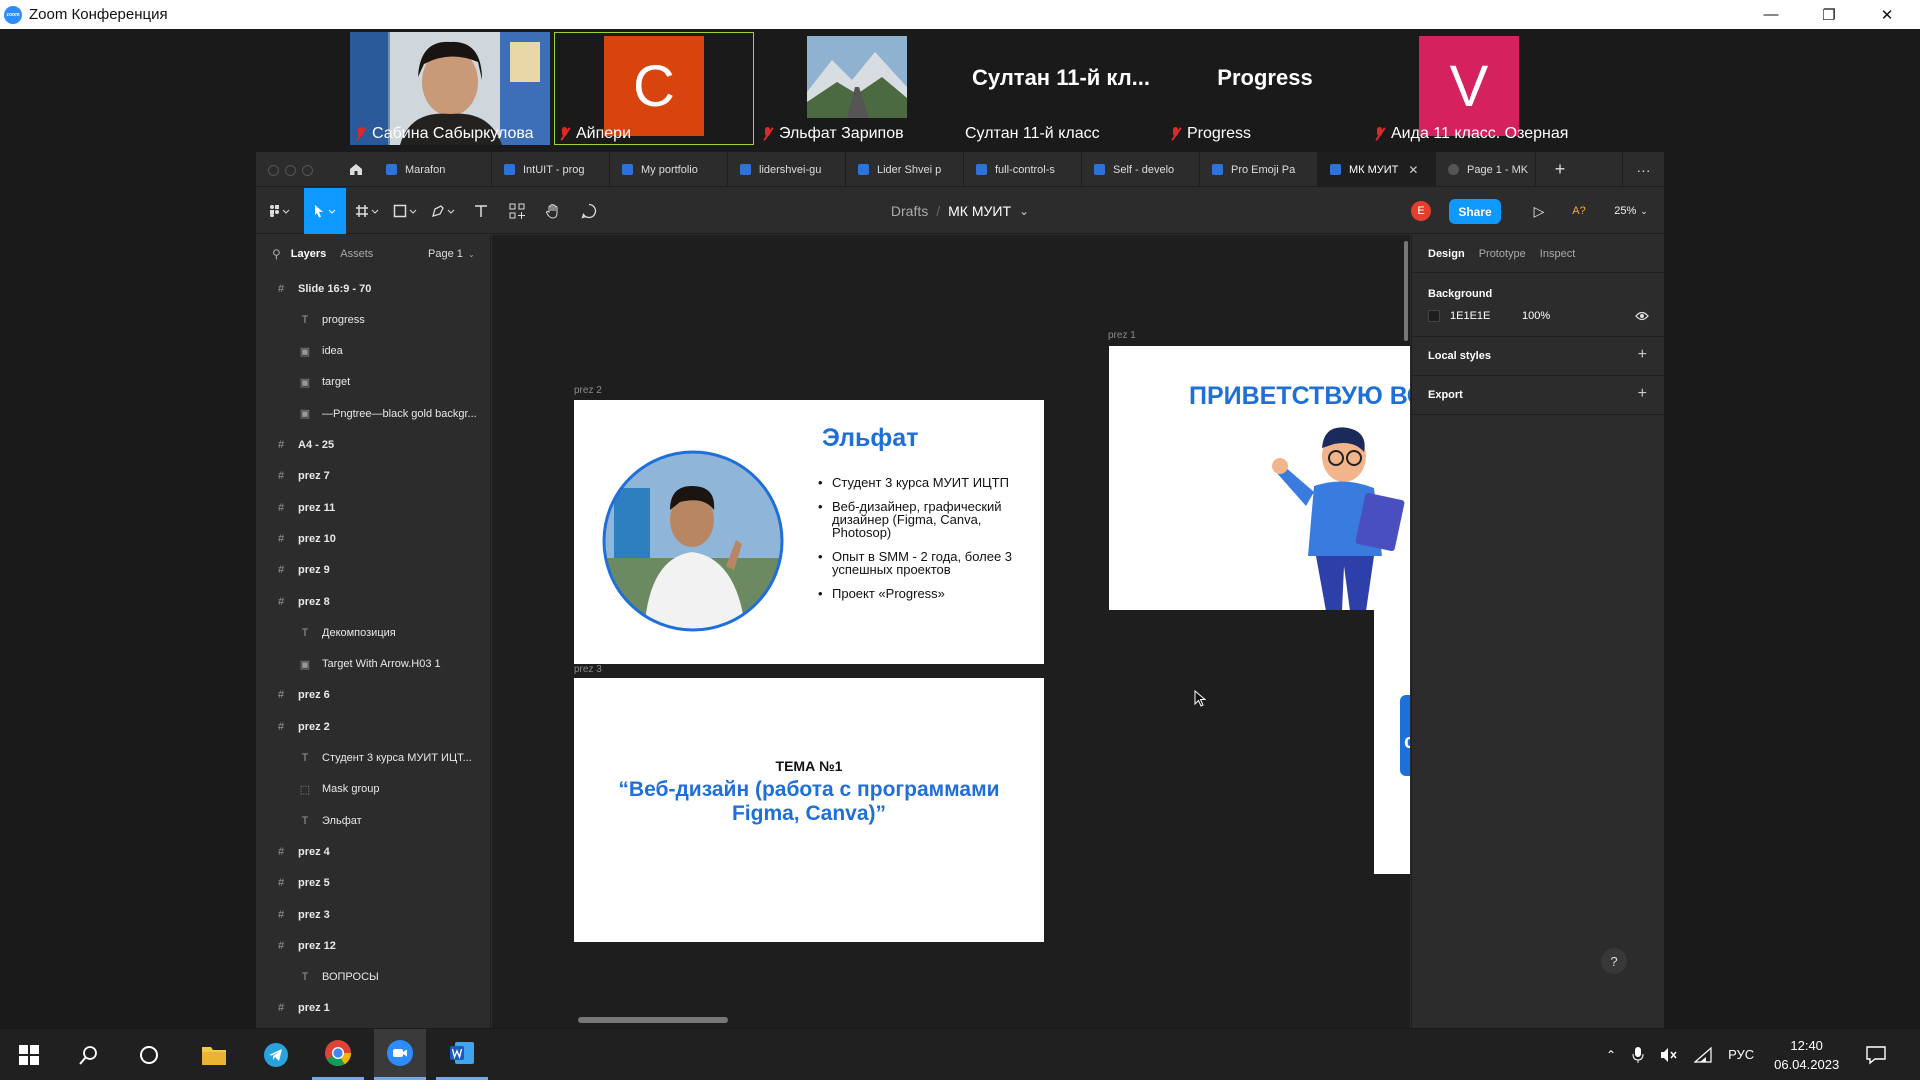  Describe the element at coordinates (1536, 316) in the screenshot. I see `background-opacity: 100%` at that location.